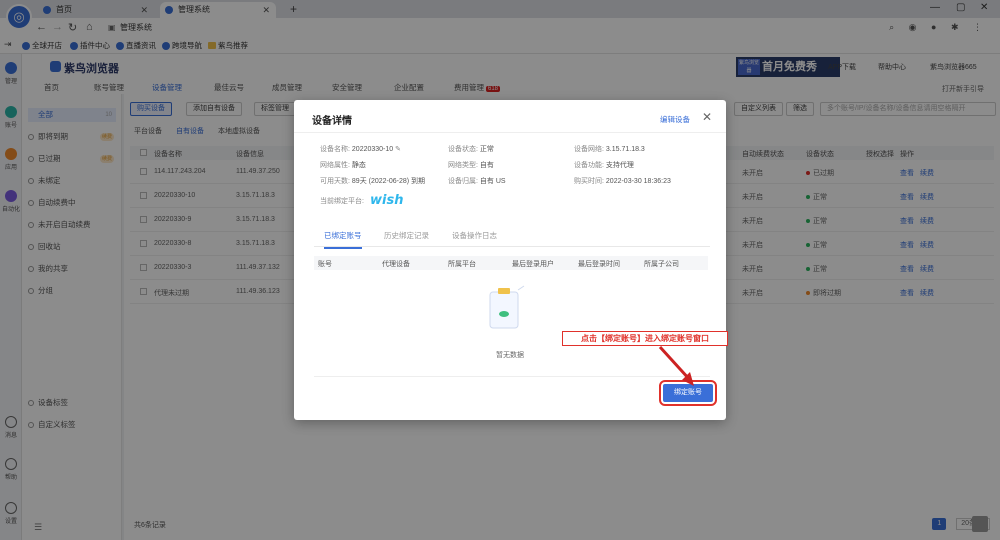 The height and width of the screenshot is (540, 1000). Describe the element at coordinates (604, 165) in the screenshot. I see `device-function-field: 设备功能: 支持代理` at that location.